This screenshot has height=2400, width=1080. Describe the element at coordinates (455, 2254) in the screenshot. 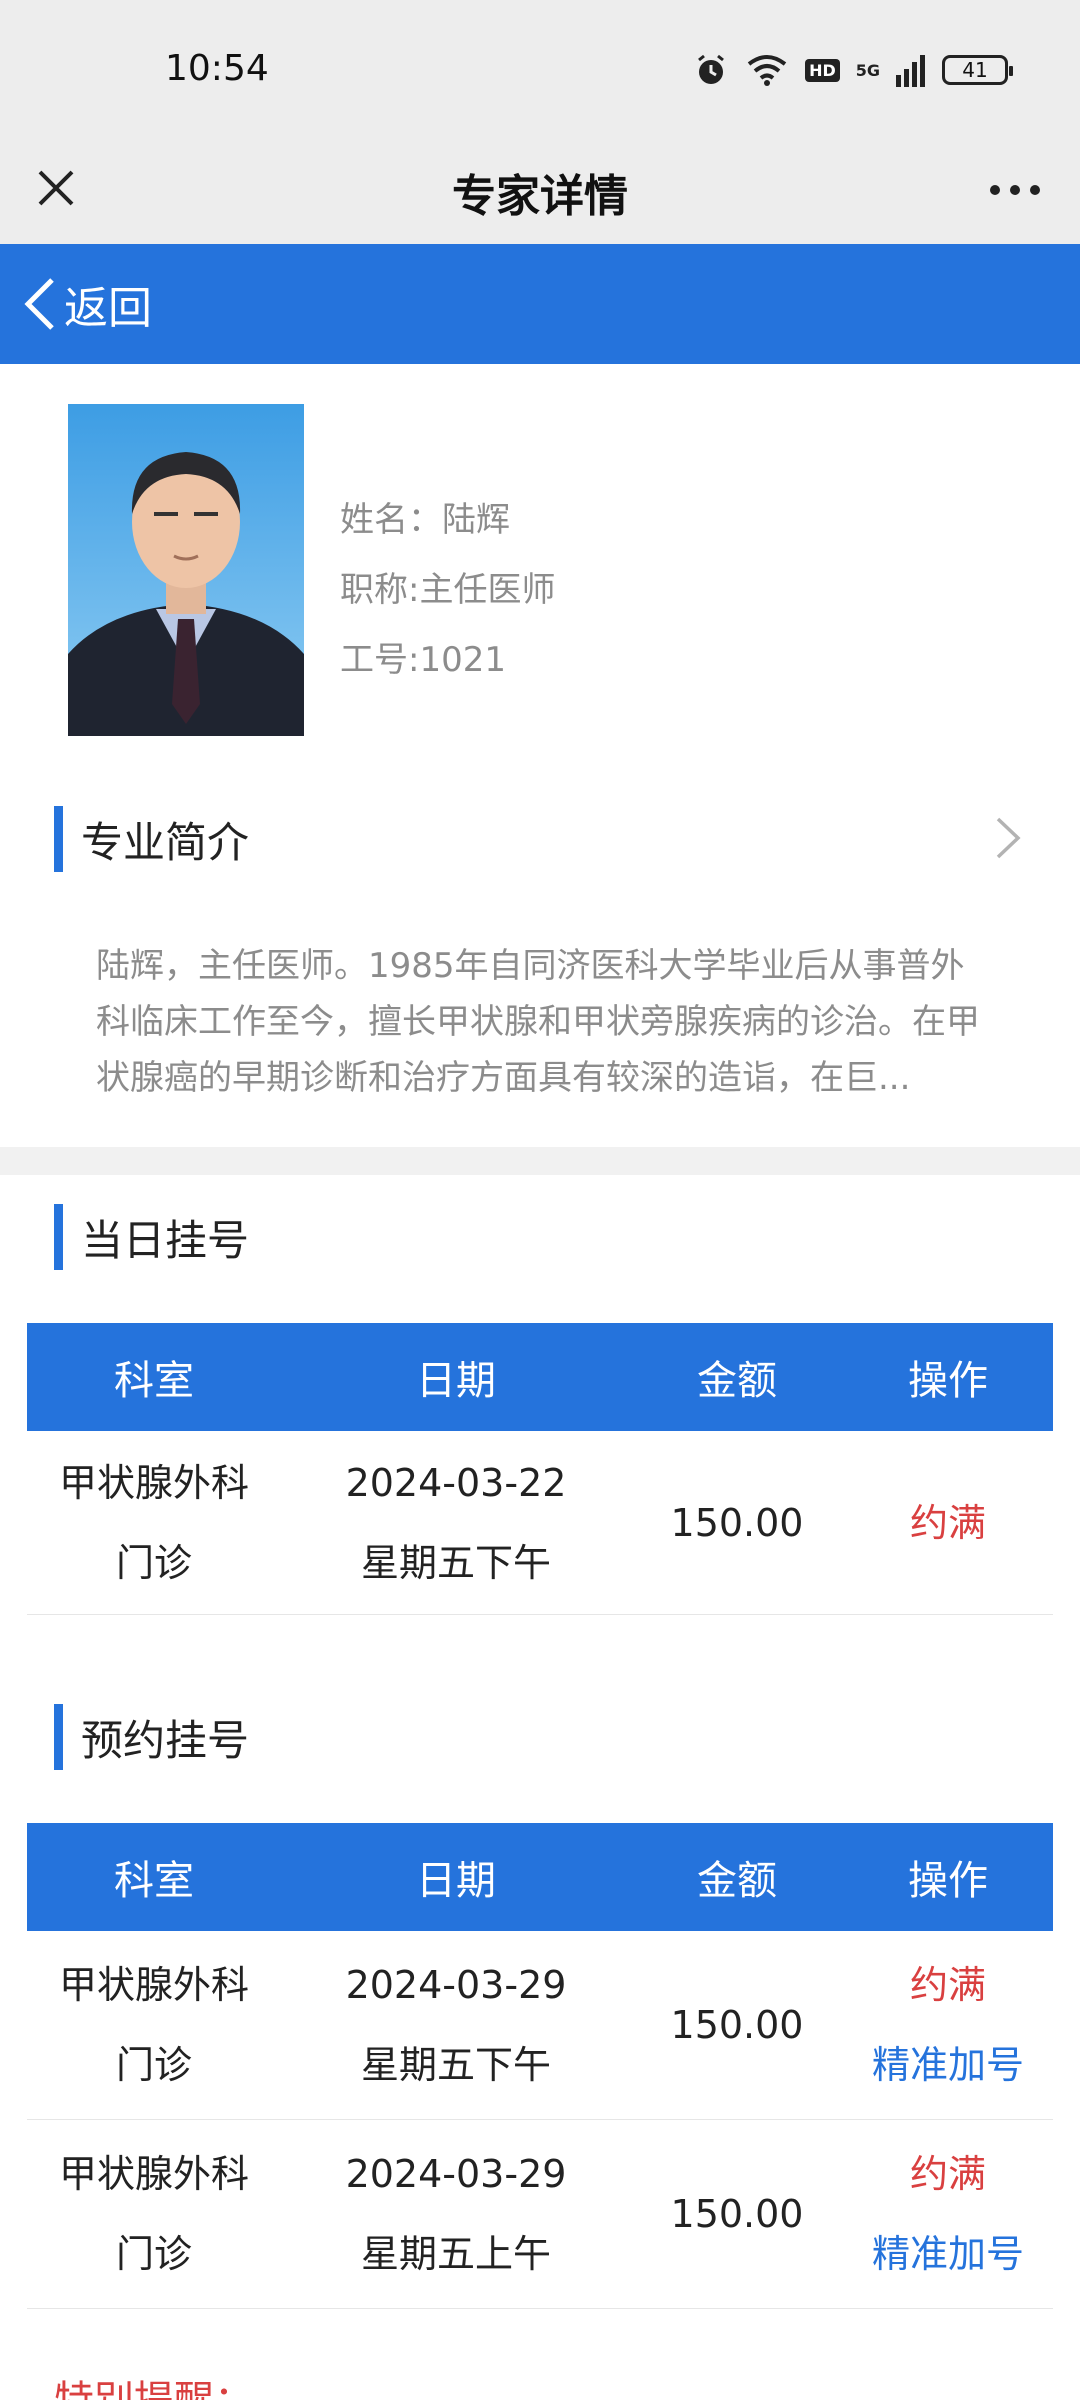

I see `session: 星期五上午` at that location.